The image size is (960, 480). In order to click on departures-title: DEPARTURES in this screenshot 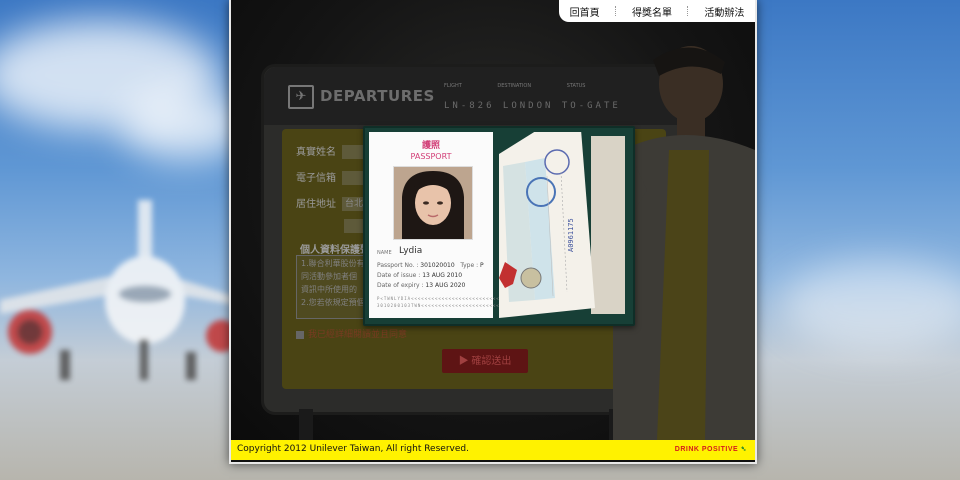, I will do `click(377, 96)`.